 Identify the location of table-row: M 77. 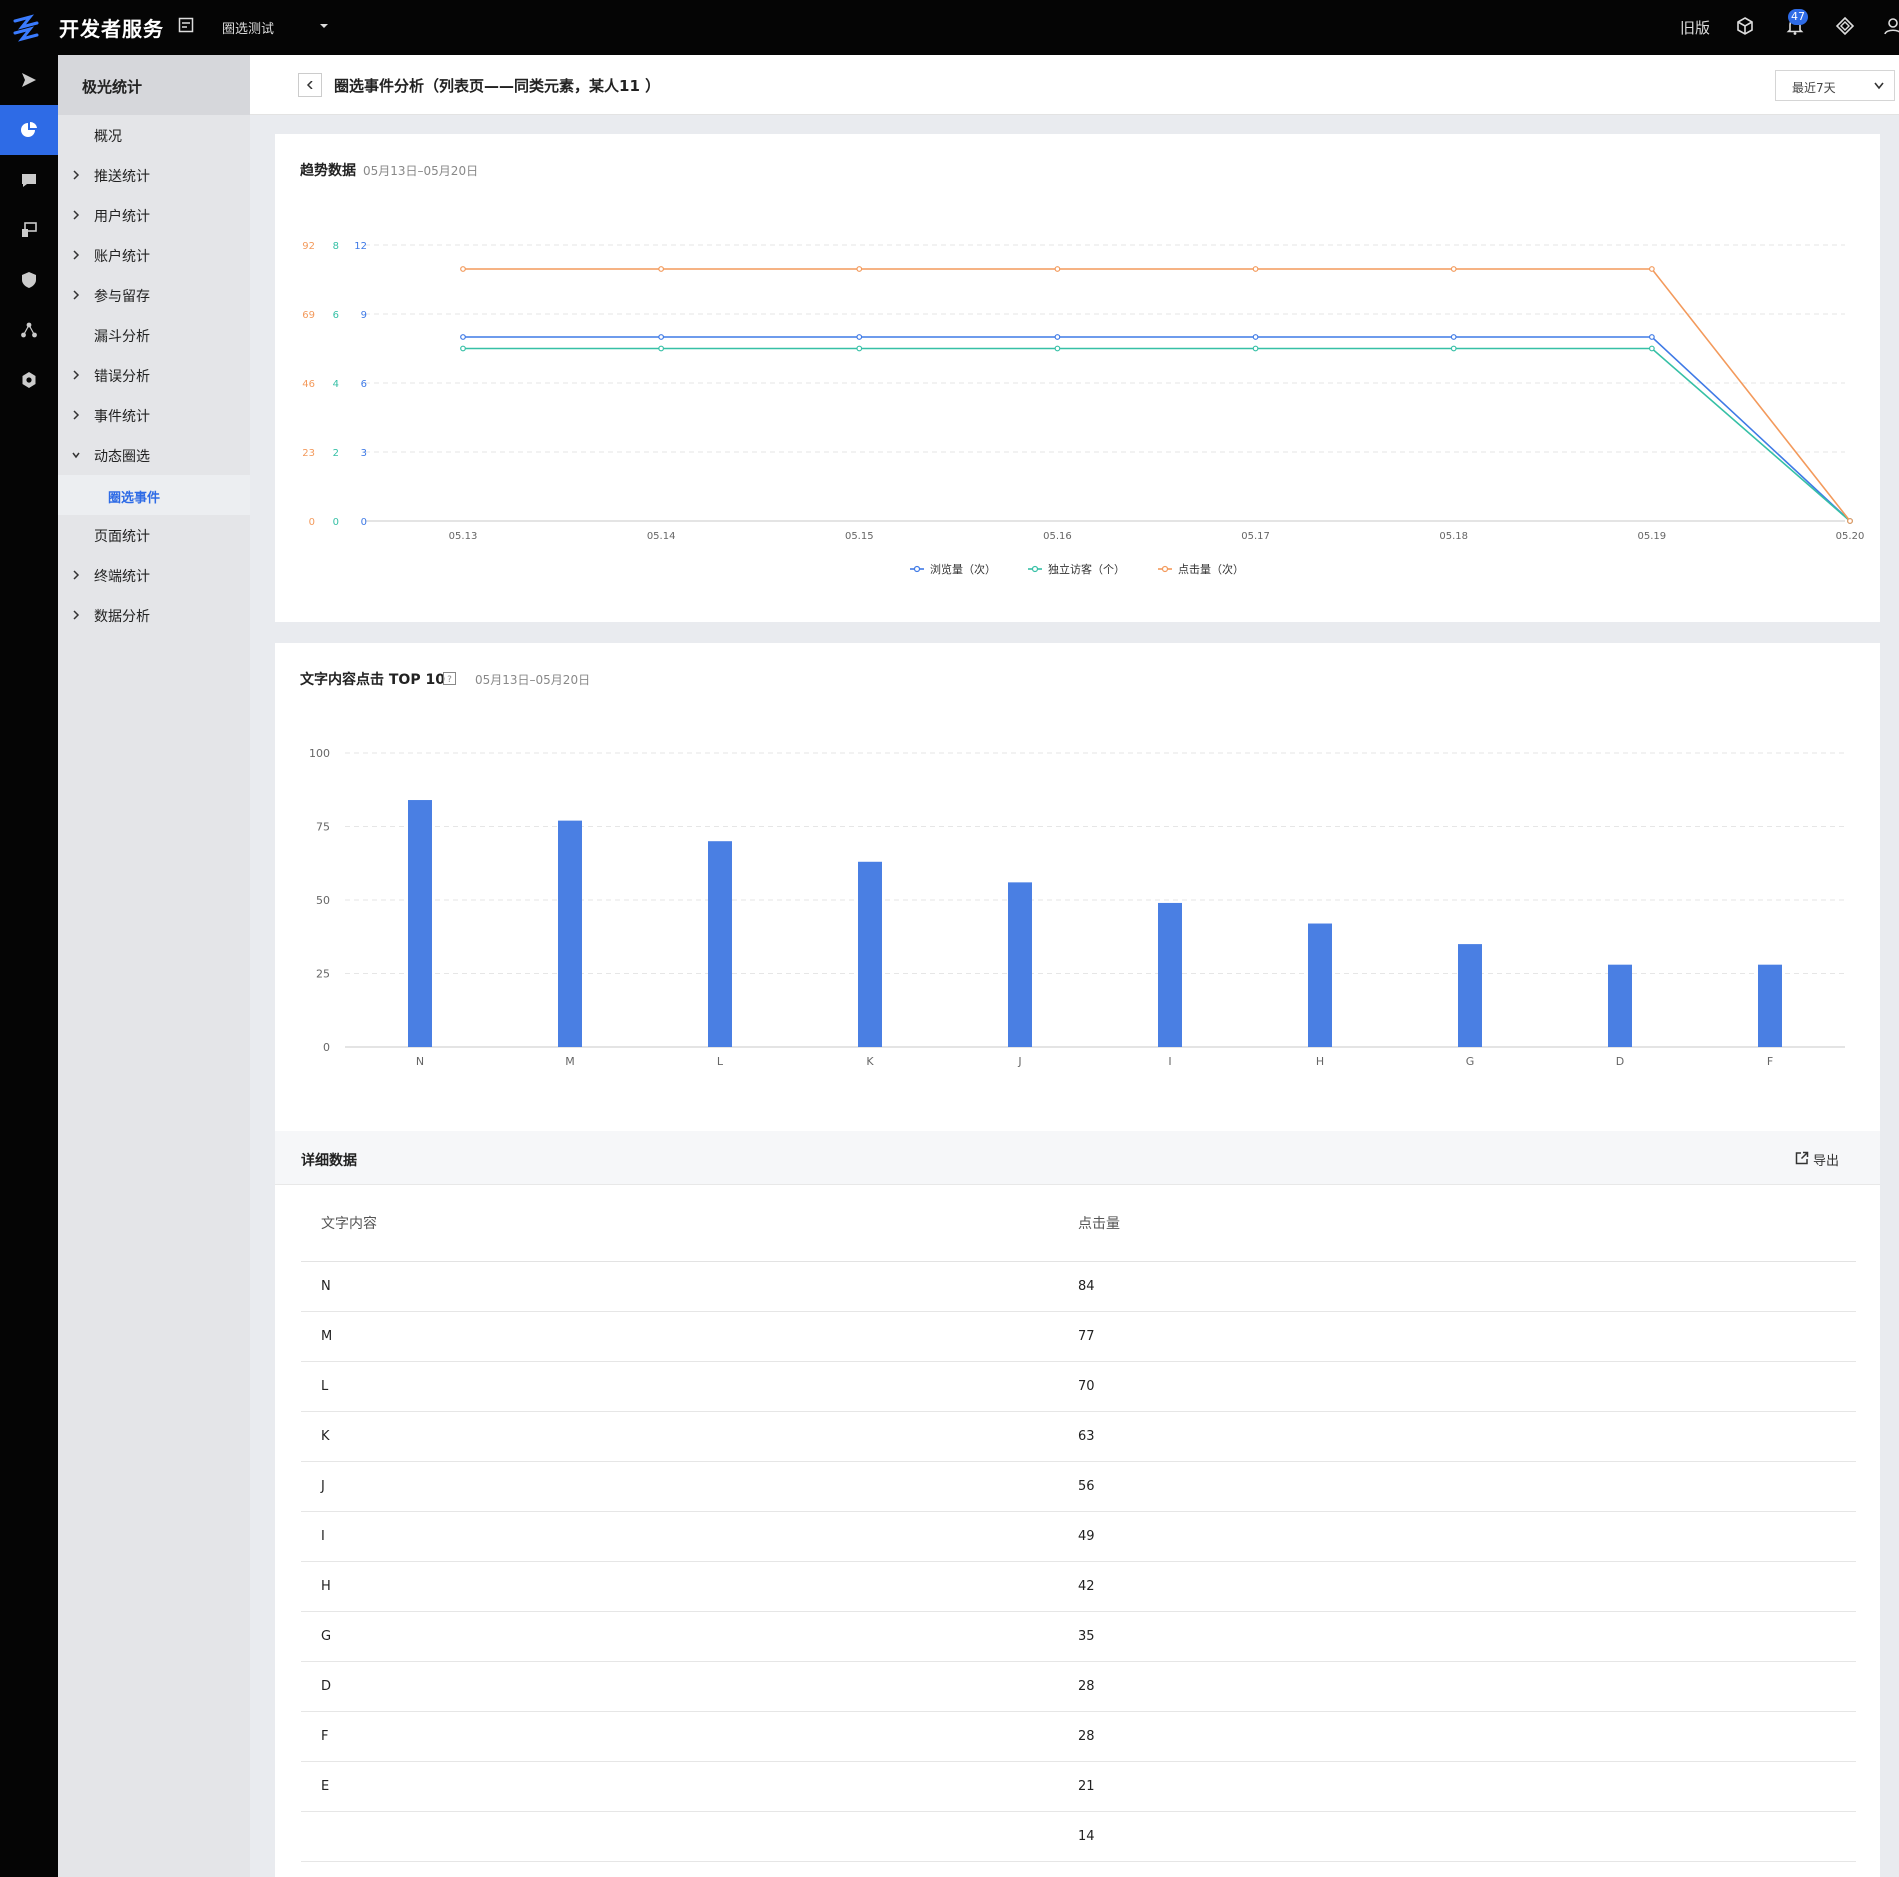
(1078, 1336).